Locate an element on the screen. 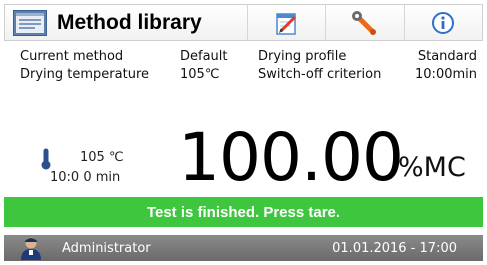 The height and width of the screenshot is (265, 487). switch-off-criterion-label: Switch-off criterion is located at coordinates (320, 74).